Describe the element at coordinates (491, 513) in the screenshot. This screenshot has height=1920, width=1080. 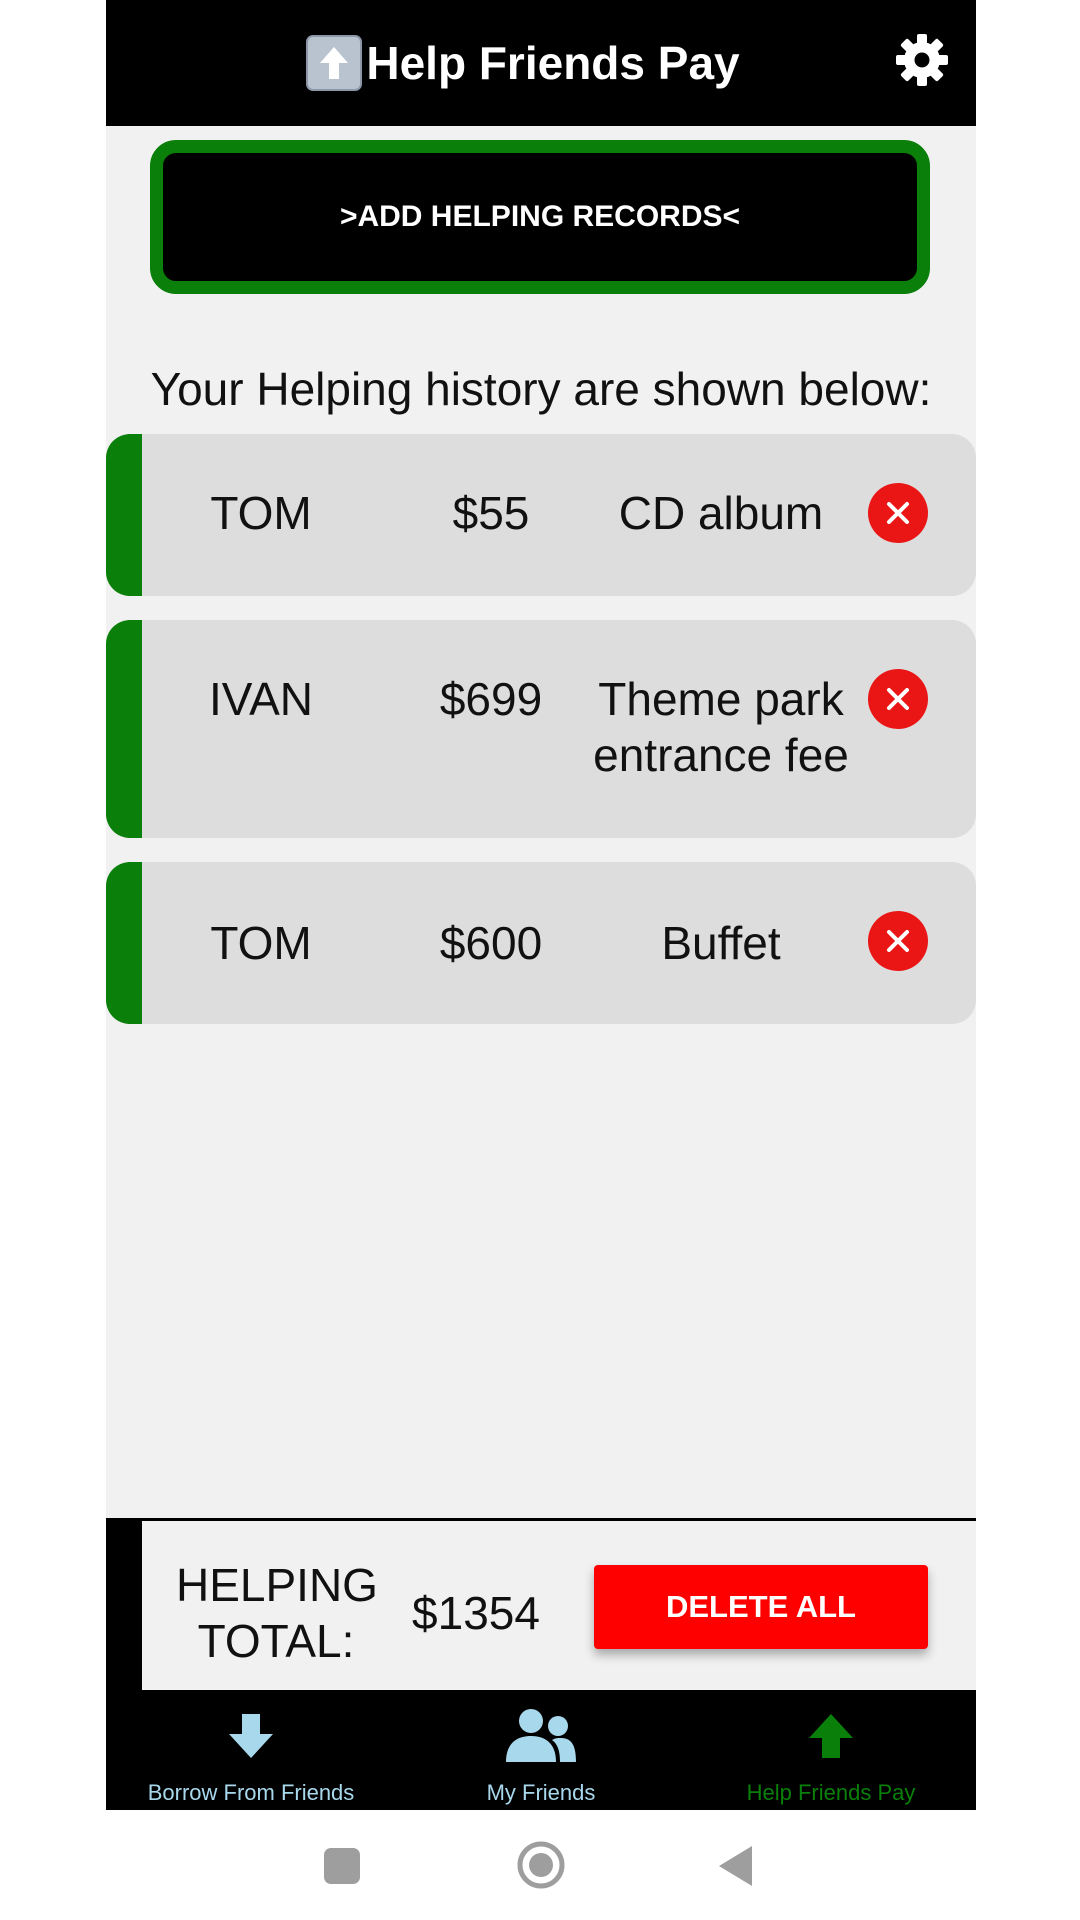
I see `record-amount: $55` at that location.